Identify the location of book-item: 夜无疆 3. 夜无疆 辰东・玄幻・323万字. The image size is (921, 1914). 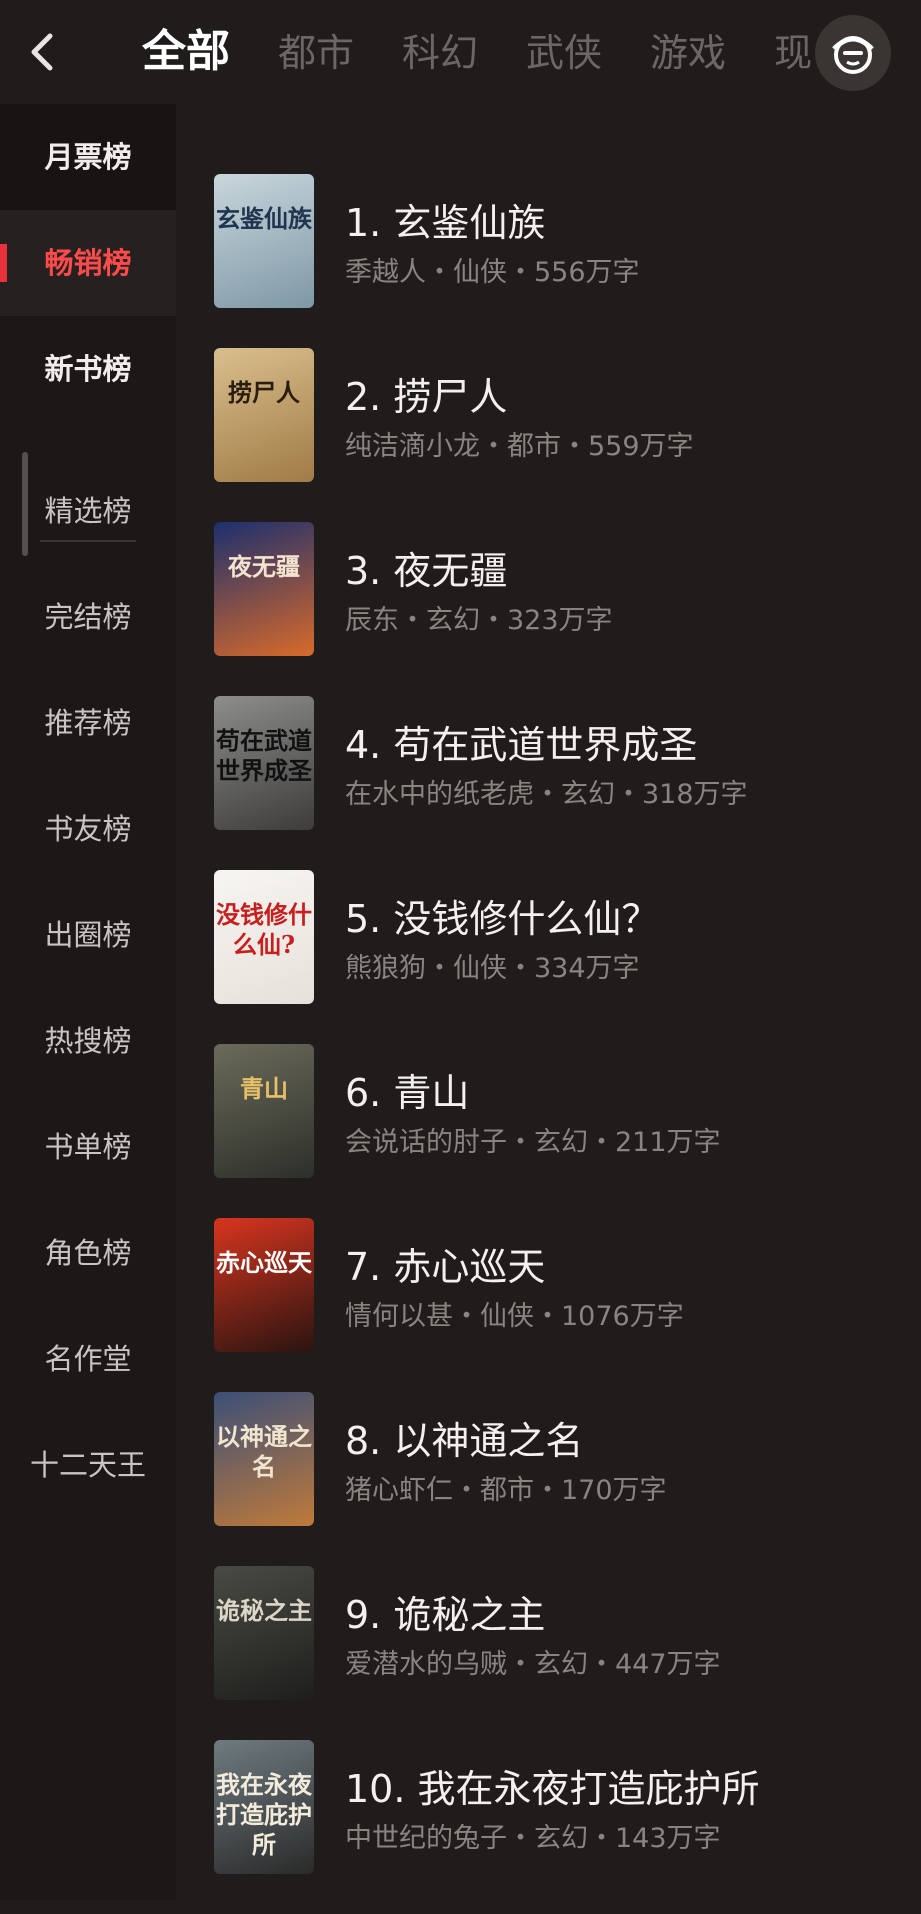
(548, 609).